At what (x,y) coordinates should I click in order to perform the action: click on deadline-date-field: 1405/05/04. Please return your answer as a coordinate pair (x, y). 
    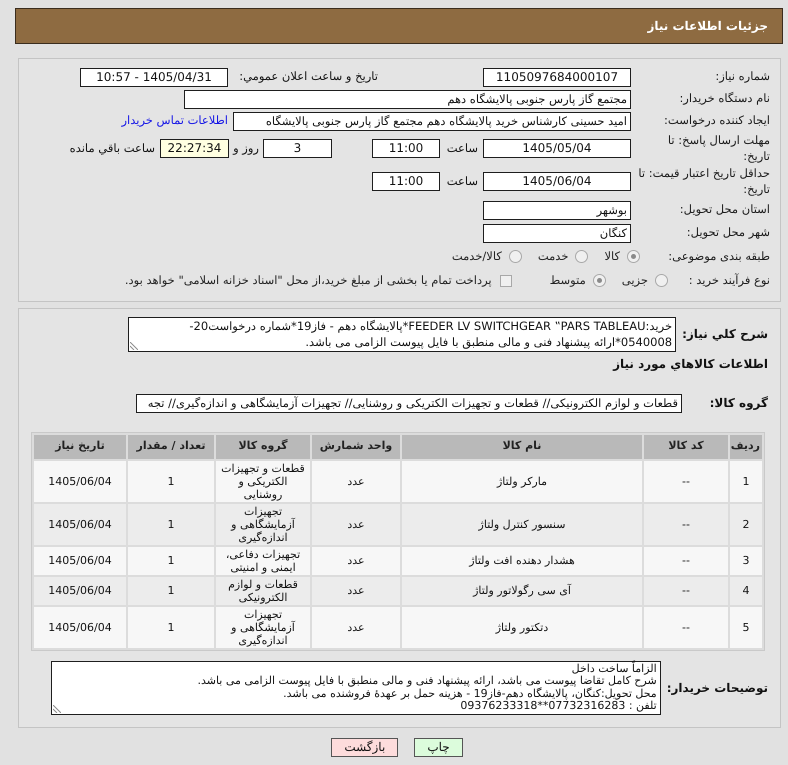
    Looking at the image, I should click on (557, 148).